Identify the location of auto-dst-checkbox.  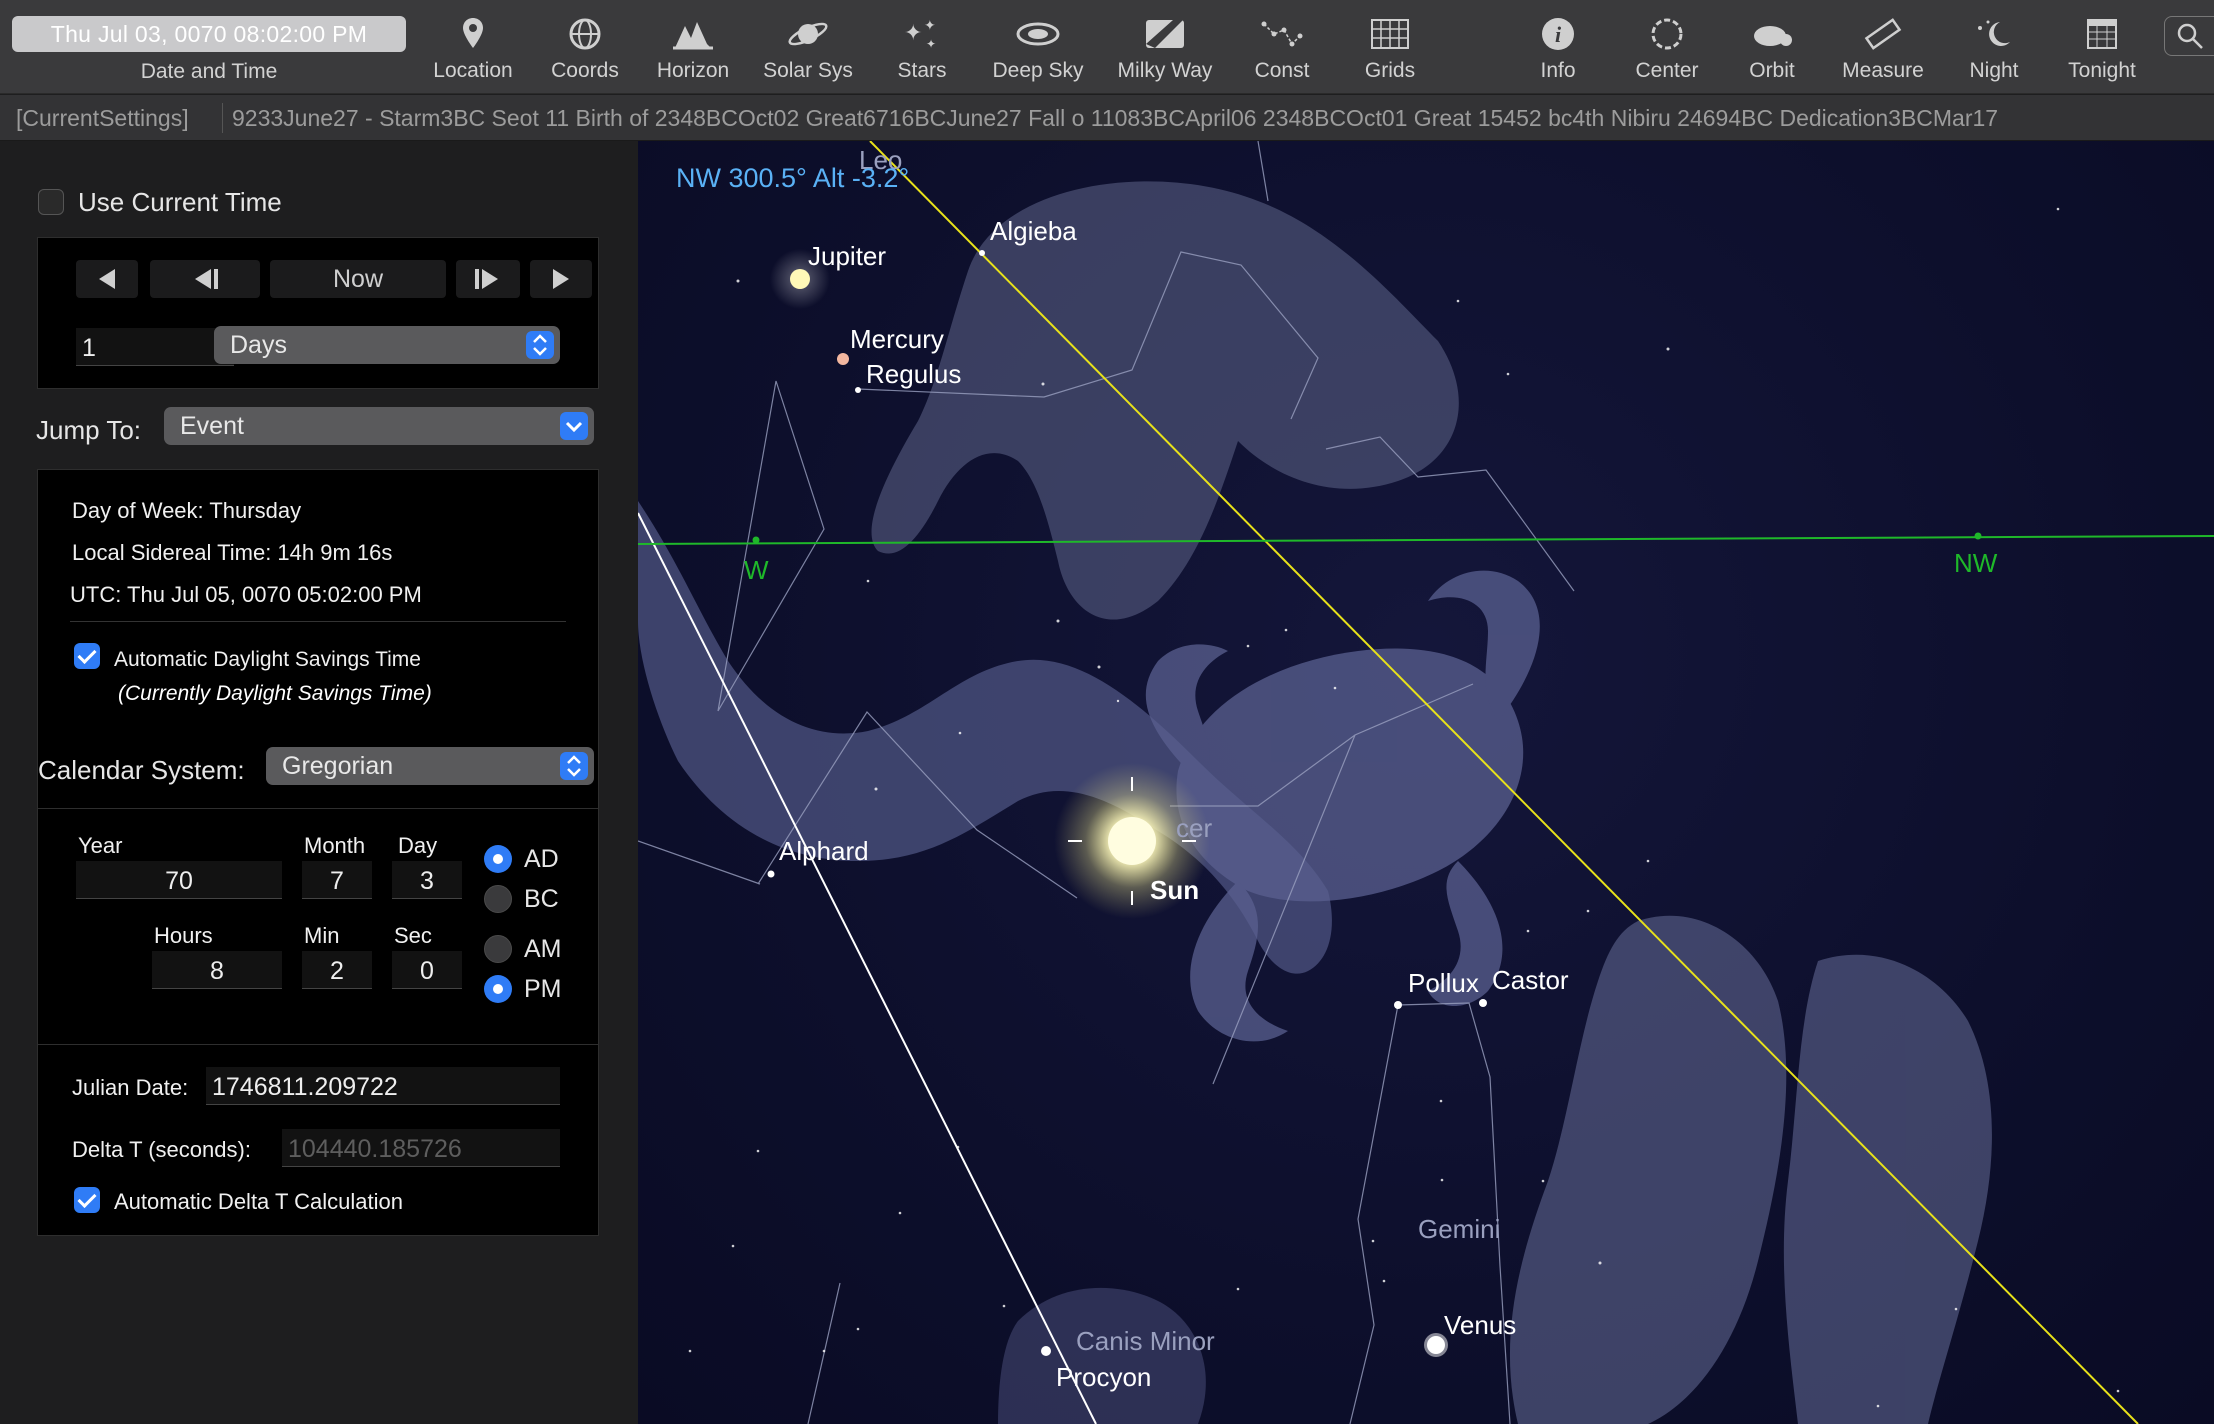
(87, 656).